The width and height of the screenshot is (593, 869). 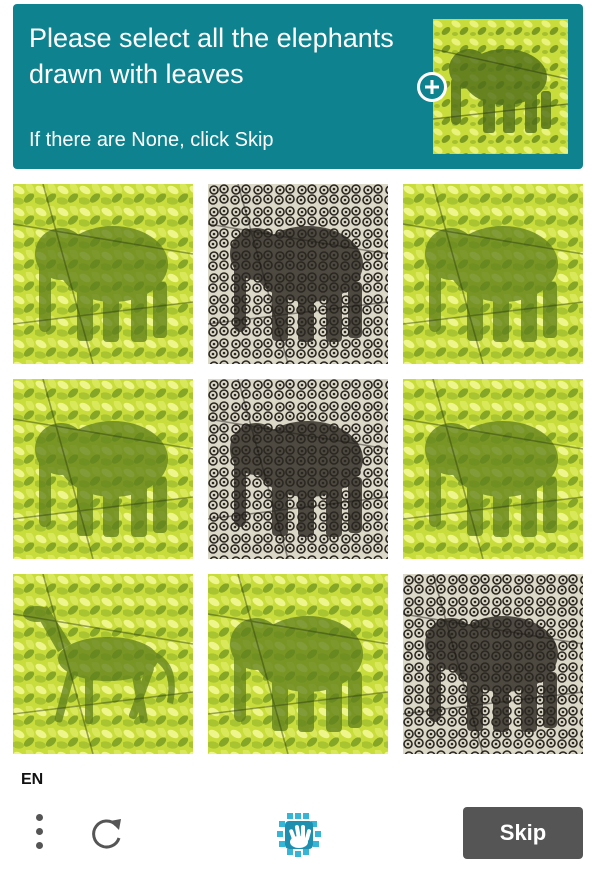 What do you see at coordinates (151, 140) in the screenshot?
I see `challenge-subtext: If there are None, click Skip` at bounding box center [151, 140].